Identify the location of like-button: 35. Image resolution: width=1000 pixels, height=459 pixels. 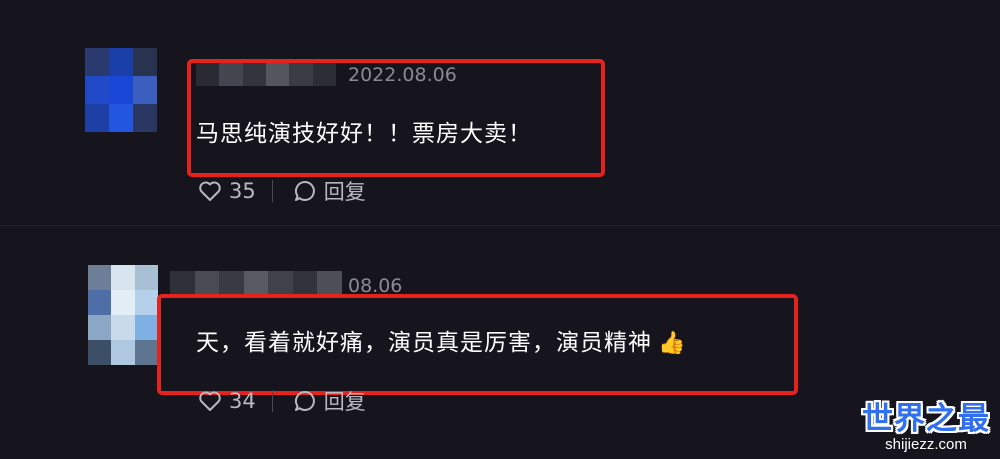
(227, 191).